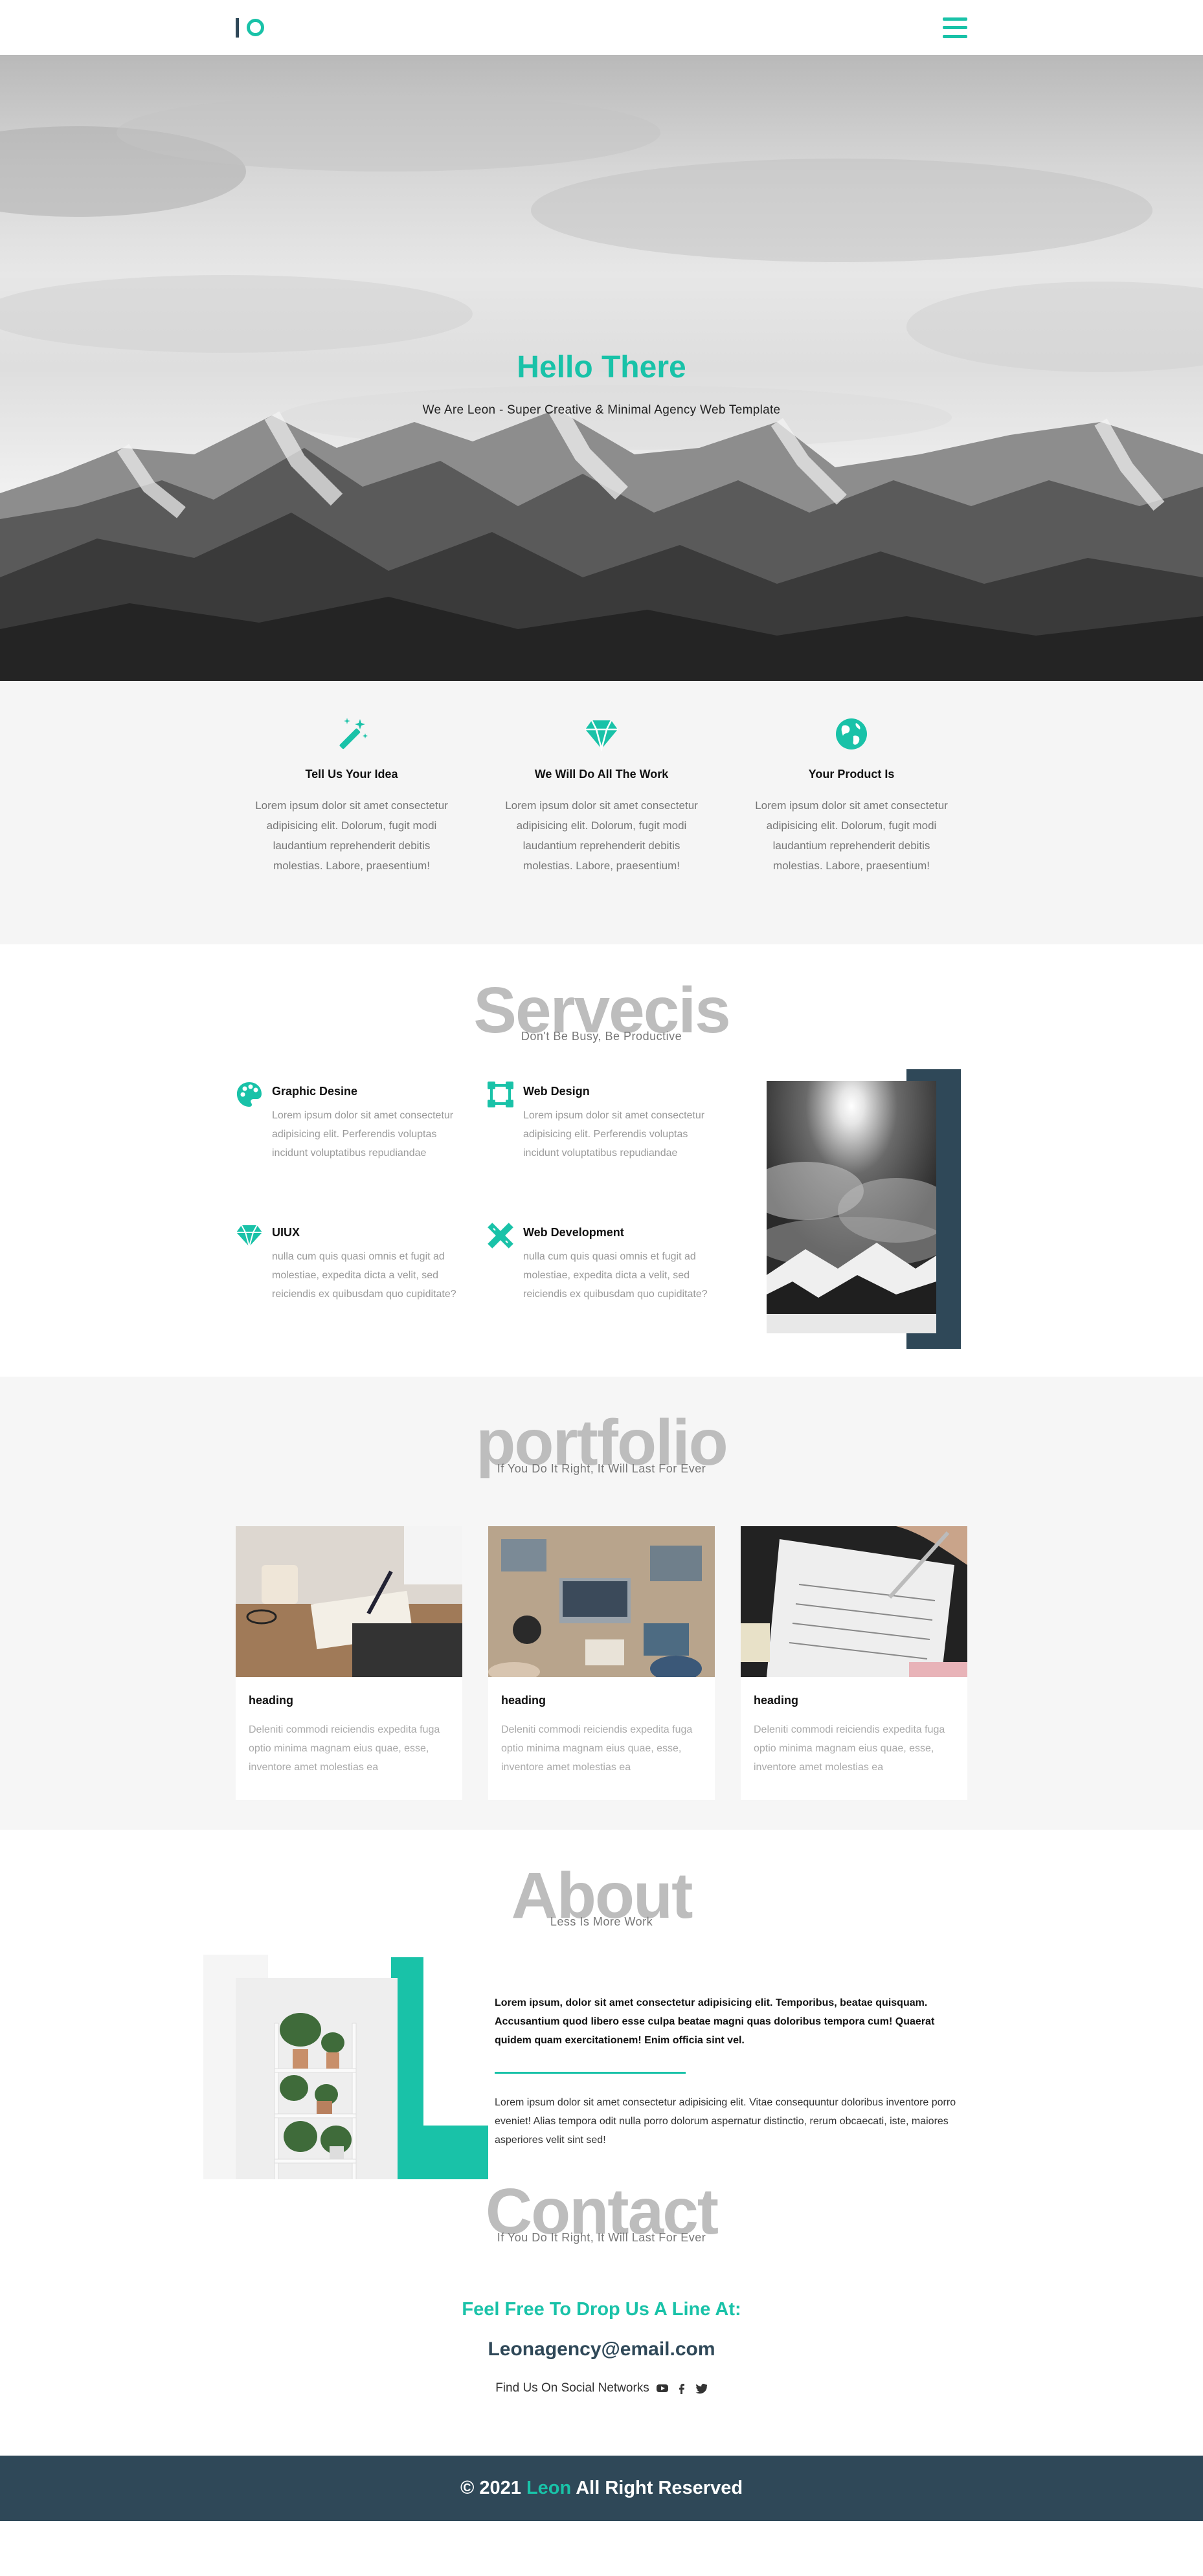 The height and width of the screenshot is (2576, 1203). I want to click on vector-square-icon, so click(501, 1094).